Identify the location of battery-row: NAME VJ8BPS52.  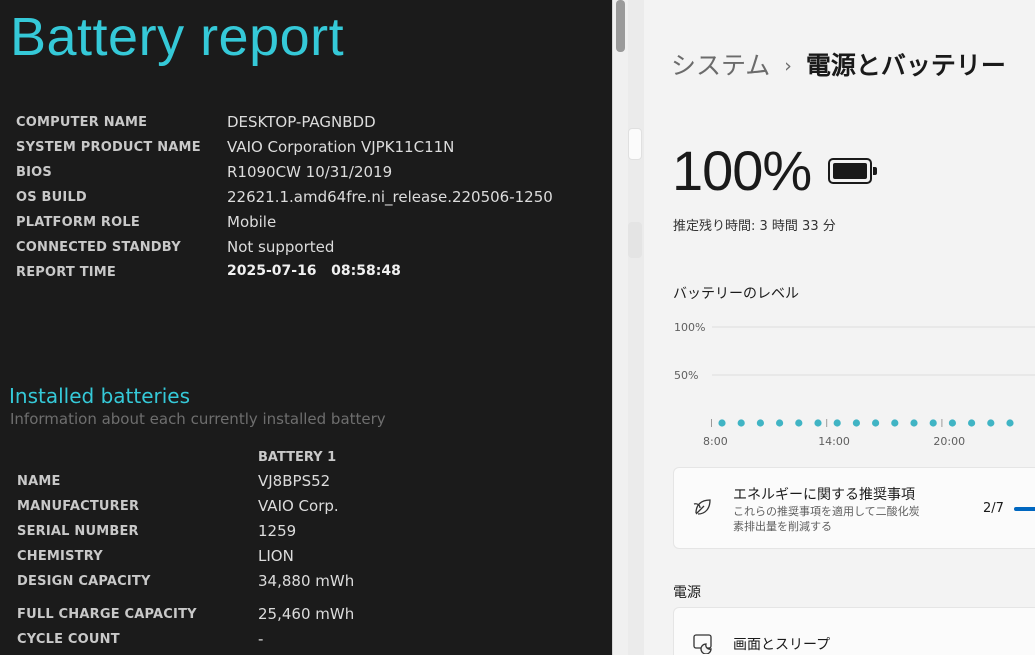
(306, 485).